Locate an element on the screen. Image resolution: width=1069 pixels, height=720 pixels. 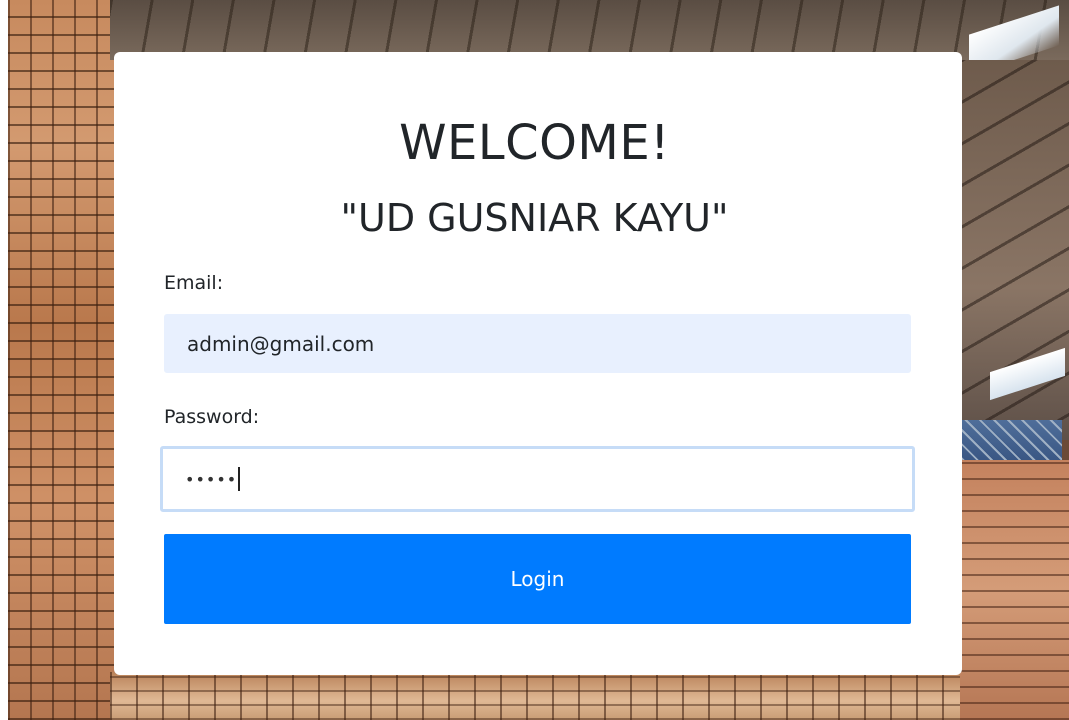
background-truss is located at coordinates (1012, 440).